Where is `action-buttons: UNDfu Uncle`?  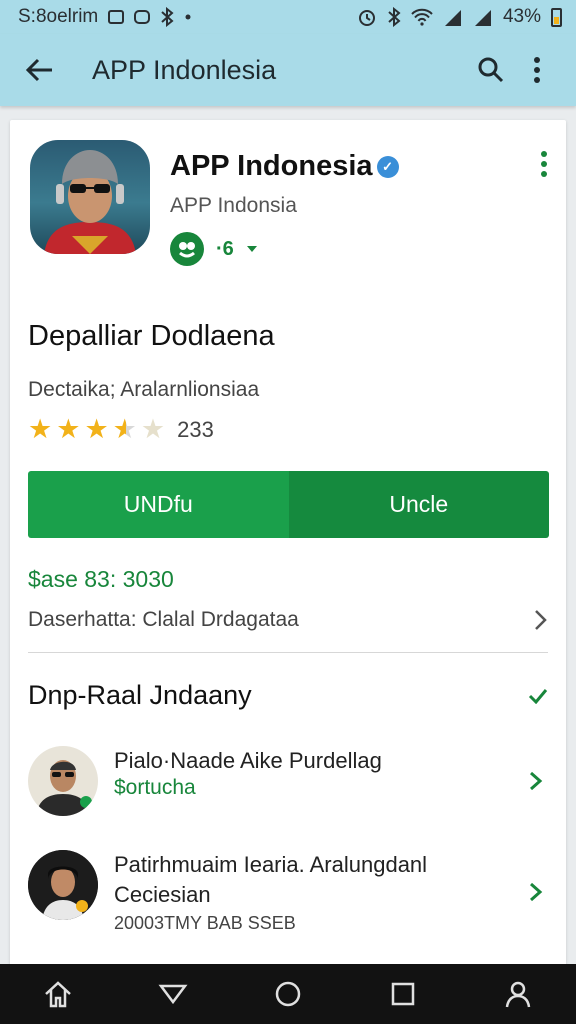 action-buttons: UNDfu Uncle is located at coordinates (288, 504).